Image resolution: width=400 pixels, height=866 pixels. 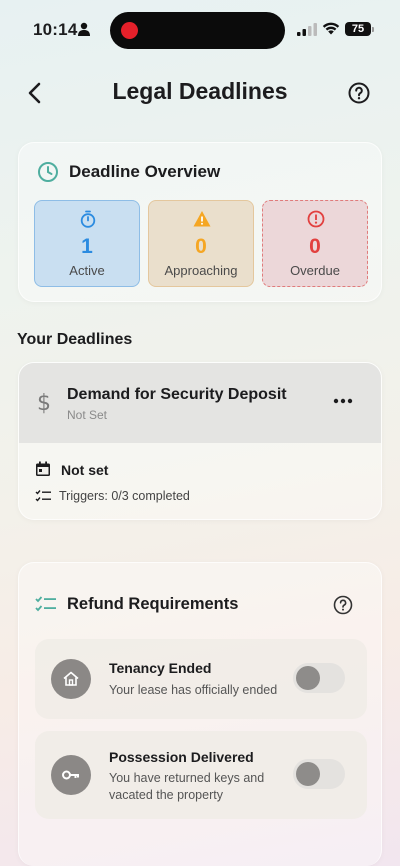 I want to click on deadline-card-header: $ Demand for Security Deposit Not Set, so click(x=200, y=403).